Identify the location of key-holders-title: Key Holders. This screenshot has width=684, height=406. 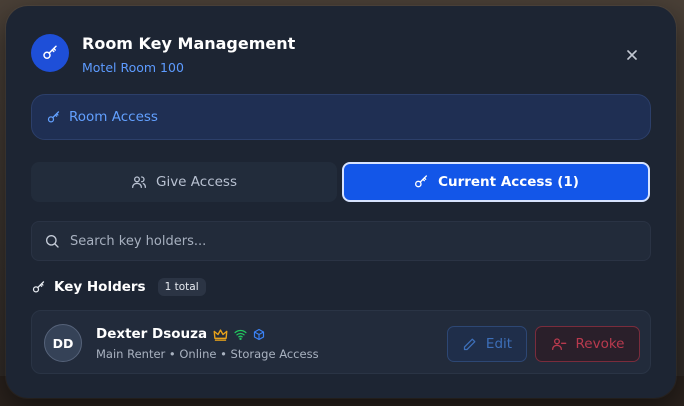
(100, 287).